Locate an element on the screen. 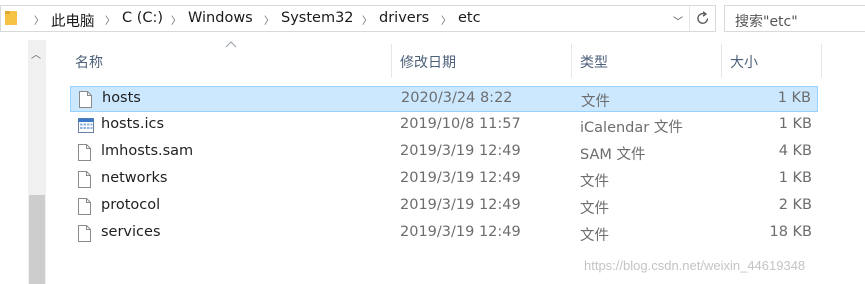 This screenshot has width=865, height=284. breadcrumb-windows: Windows is located at coordinates (220, 18).